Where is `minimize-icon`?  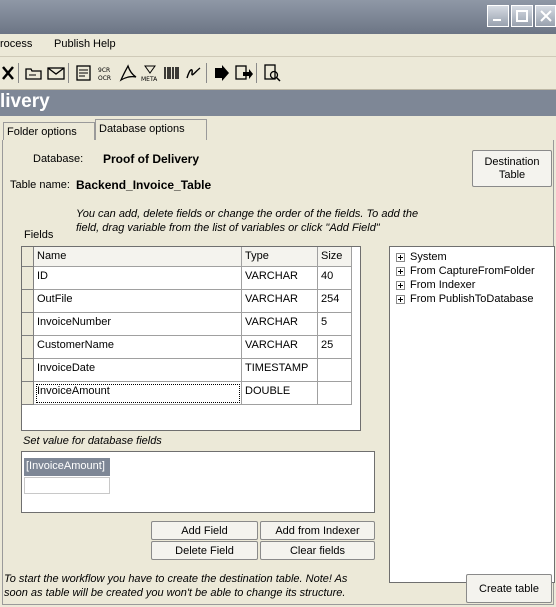
minimize-icon is located at coordinates (497, 20).